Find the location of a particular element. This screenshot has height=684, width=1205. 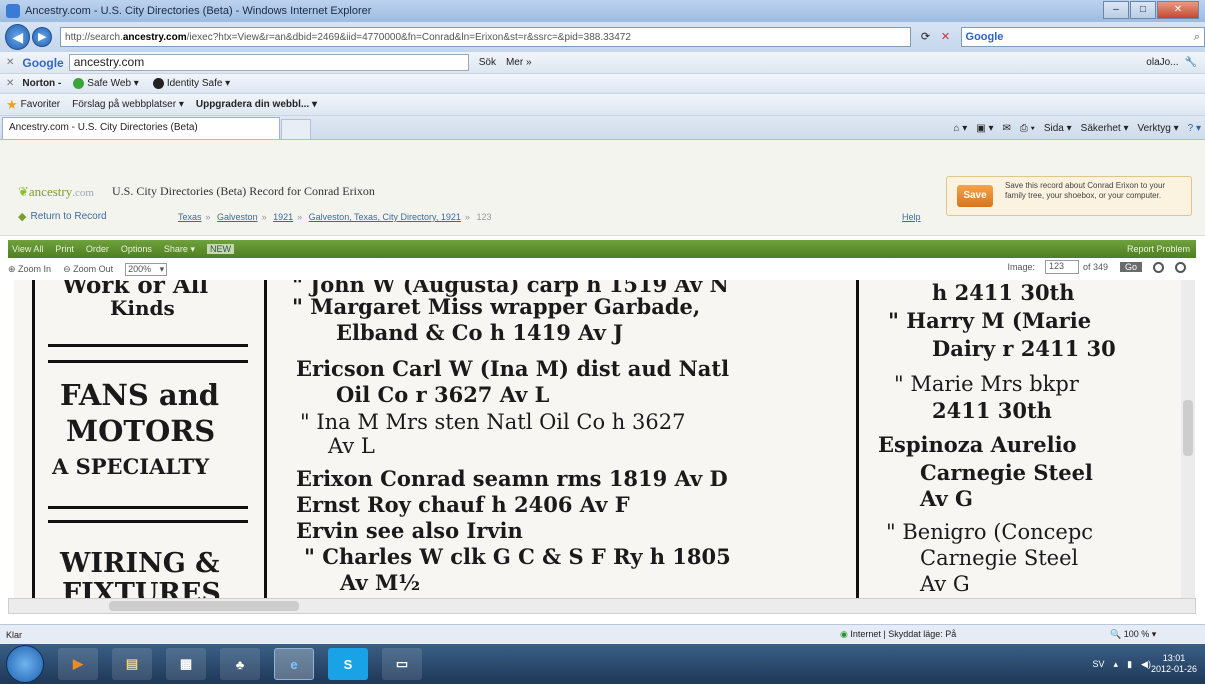

zoom-in-button: ⊕ Zoom In is located at coordinates (32, 269).